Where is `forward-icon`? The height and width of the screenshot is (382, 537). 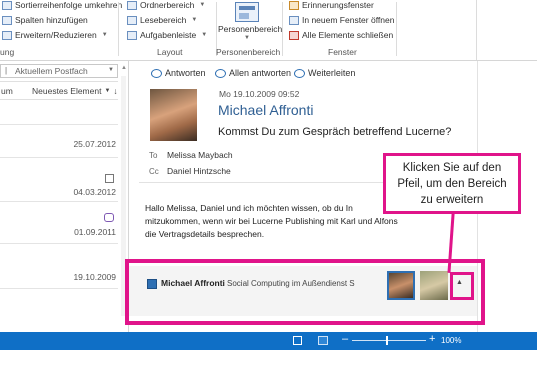
forward-icon is located at coordinates (299, 73).